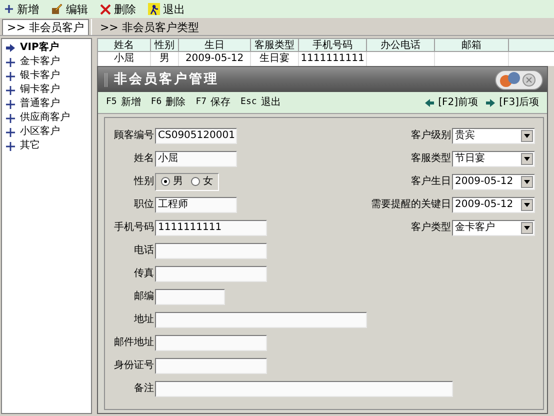 This screenshot has width=554, height=416. What do you see at coordinates (411, 205) in the screenshot?
I see `field-label: 需要提醒的关键日` at bounding box center [411, 205].